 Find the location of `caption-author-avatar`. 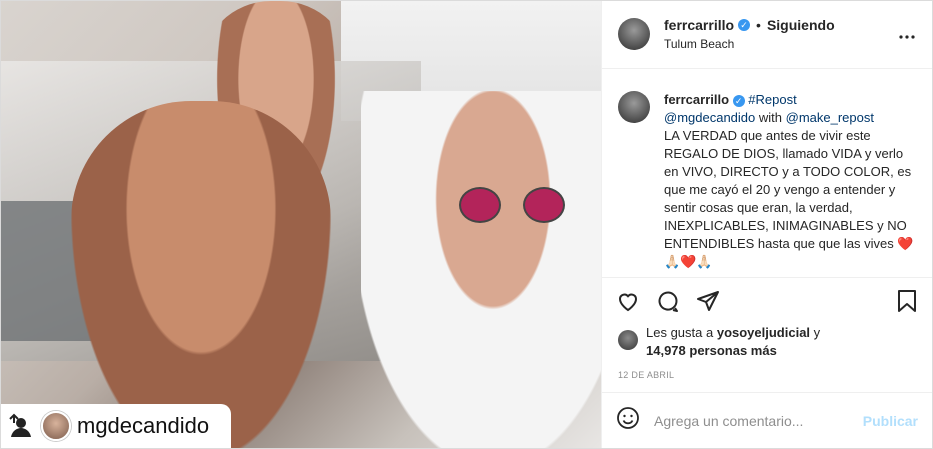

caption-author-avatar is located at coordinates (634, 106).